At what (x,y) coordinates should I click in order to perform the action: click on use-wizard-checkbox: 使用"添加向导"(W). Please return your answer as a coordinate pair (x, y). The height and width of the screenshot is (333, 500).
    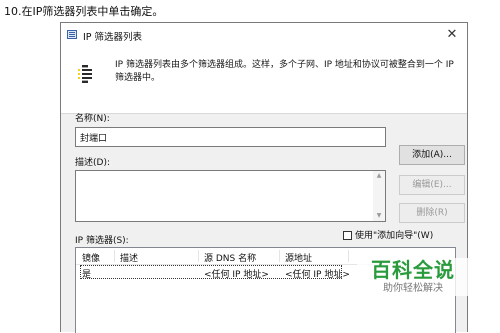
    Looking at the image, I should click on (388, 234).